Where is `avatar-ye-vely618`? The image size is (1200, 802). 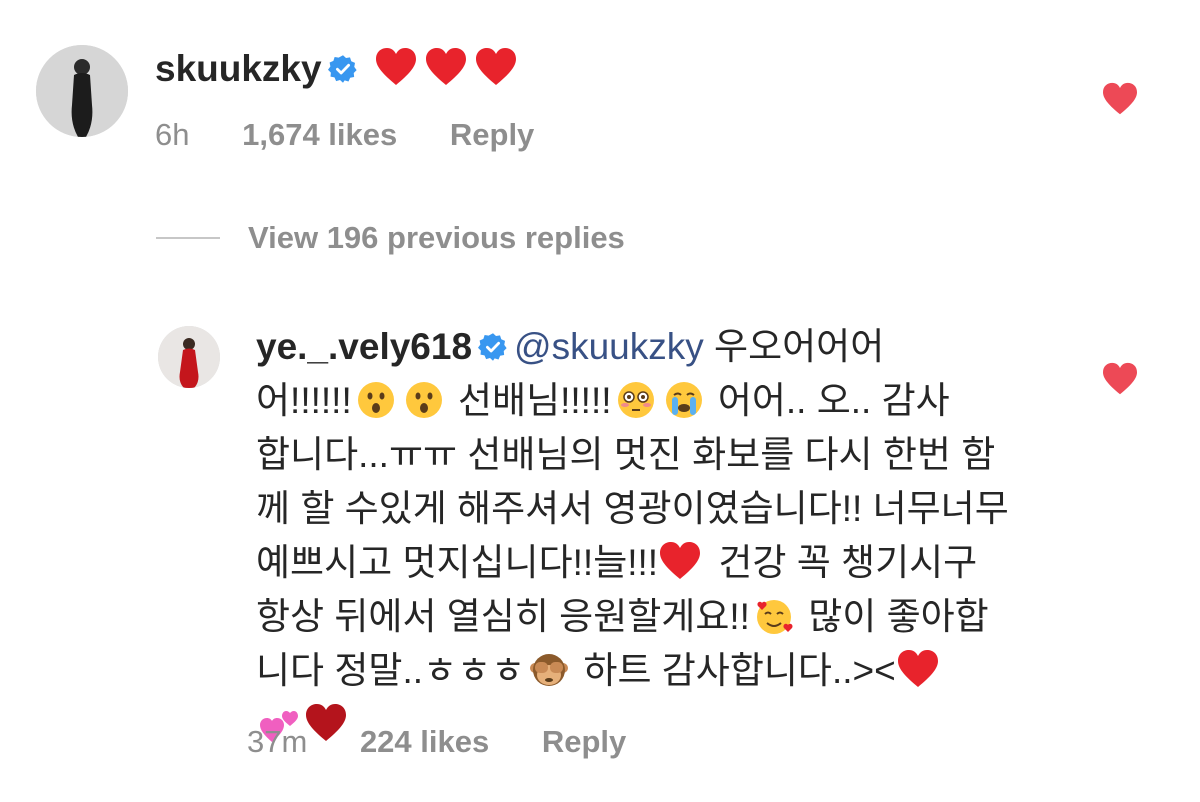
avatar-ye-vely618 is located at coordinates (189, 357).